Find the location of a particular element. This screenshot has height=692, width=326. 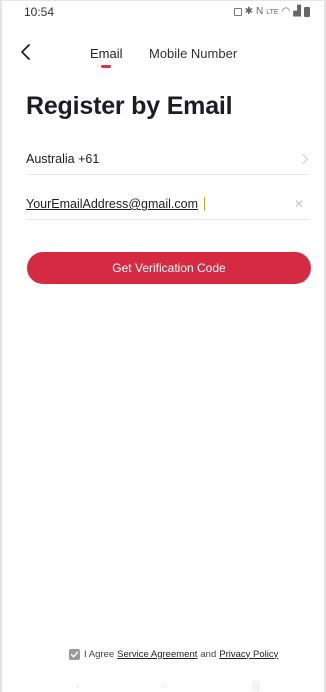

nav-back-icon: ‹ is located at coordinates (77, 686).